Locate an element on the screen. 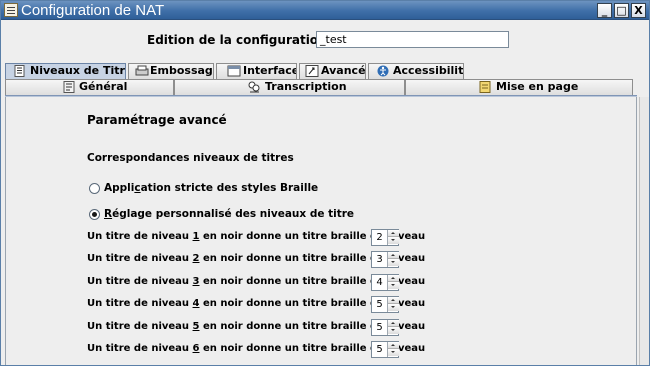 This screenshot has height=366, width=650. radio-strict-braille: Application stricte des styles Braille is located at coordinates (203, 189).